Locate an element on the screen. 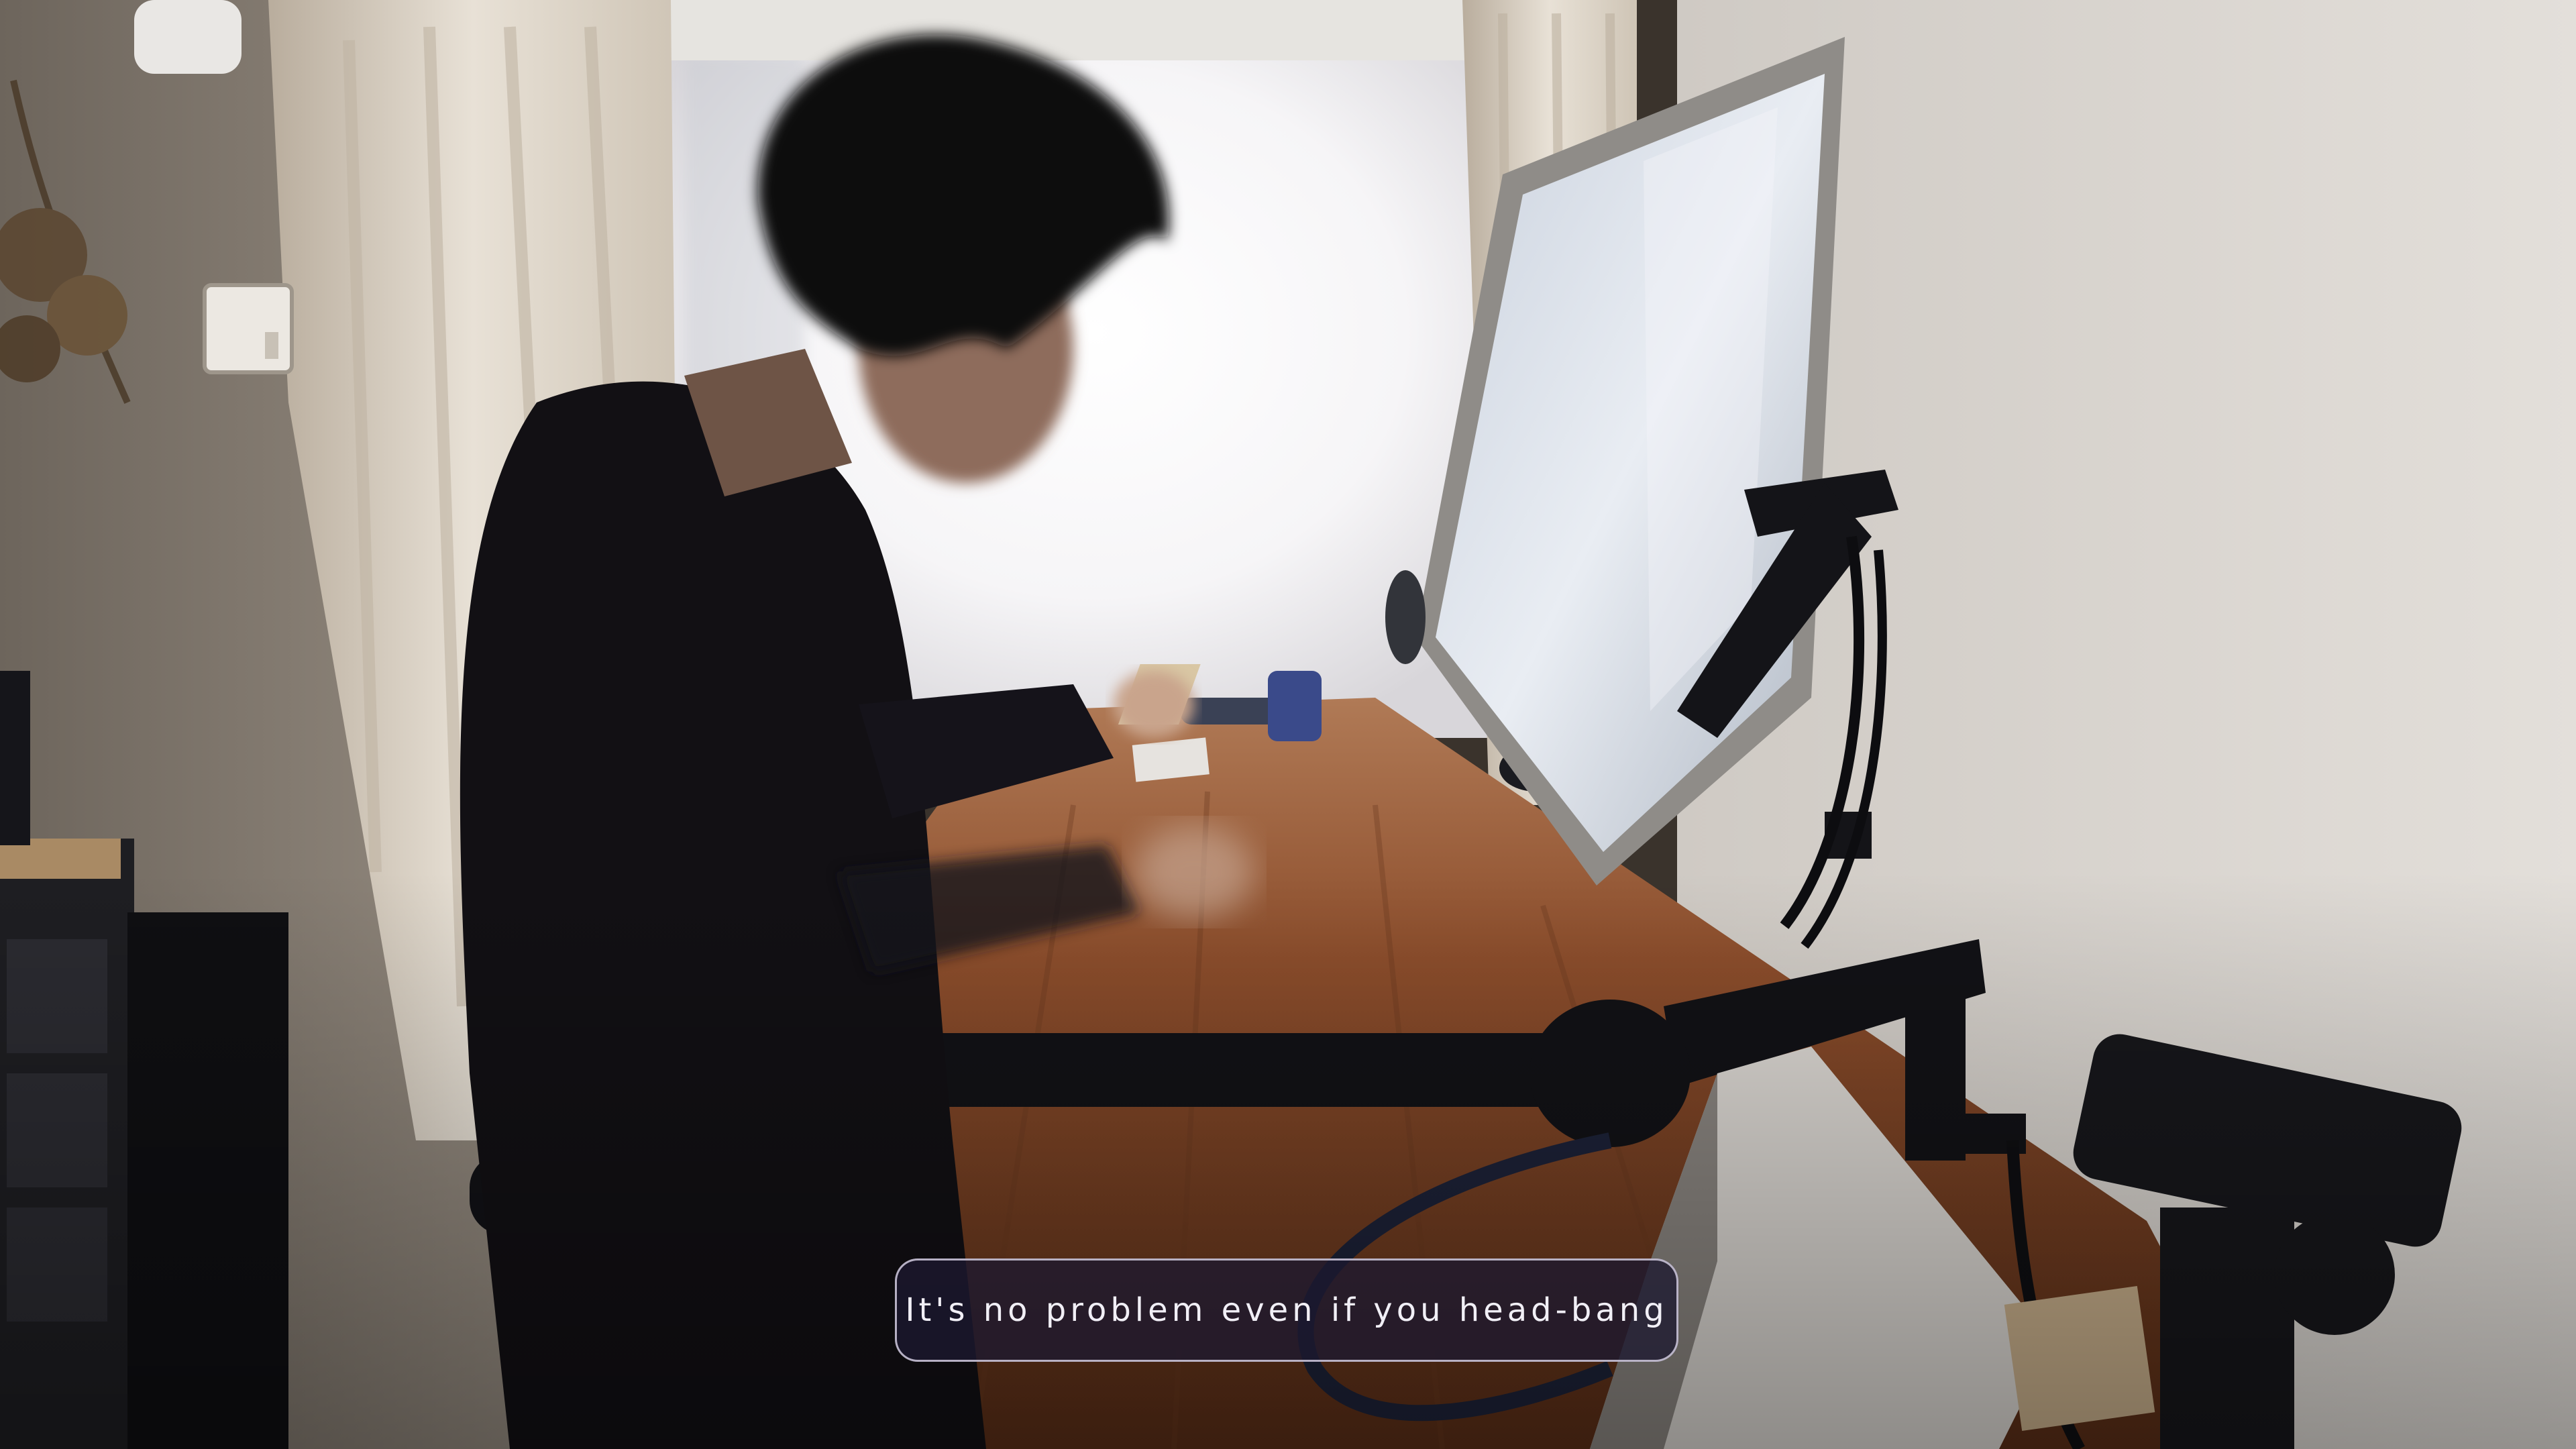  light-switch-button is located at coordinates (271, 345).